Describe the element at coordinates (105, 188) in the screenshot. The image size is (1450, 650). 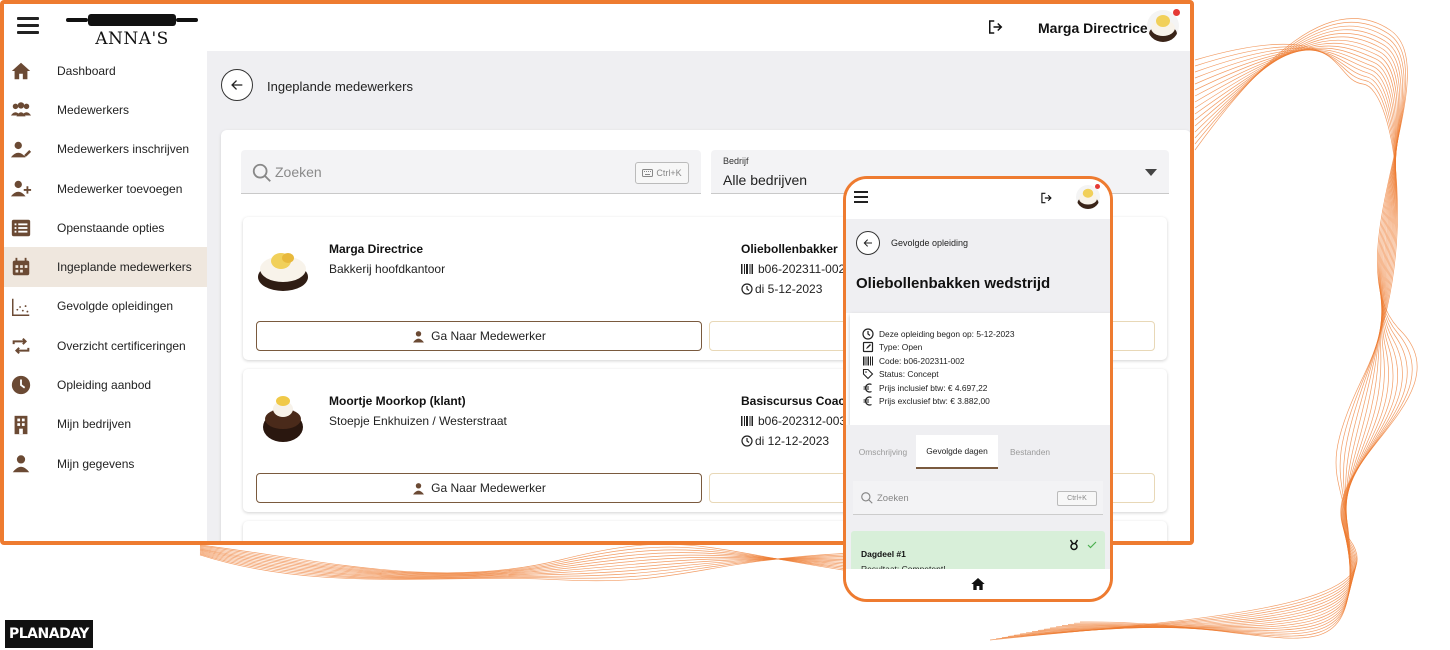
I see `sidebar-item-toevoegen: Medewerker toevoegen` at that location.